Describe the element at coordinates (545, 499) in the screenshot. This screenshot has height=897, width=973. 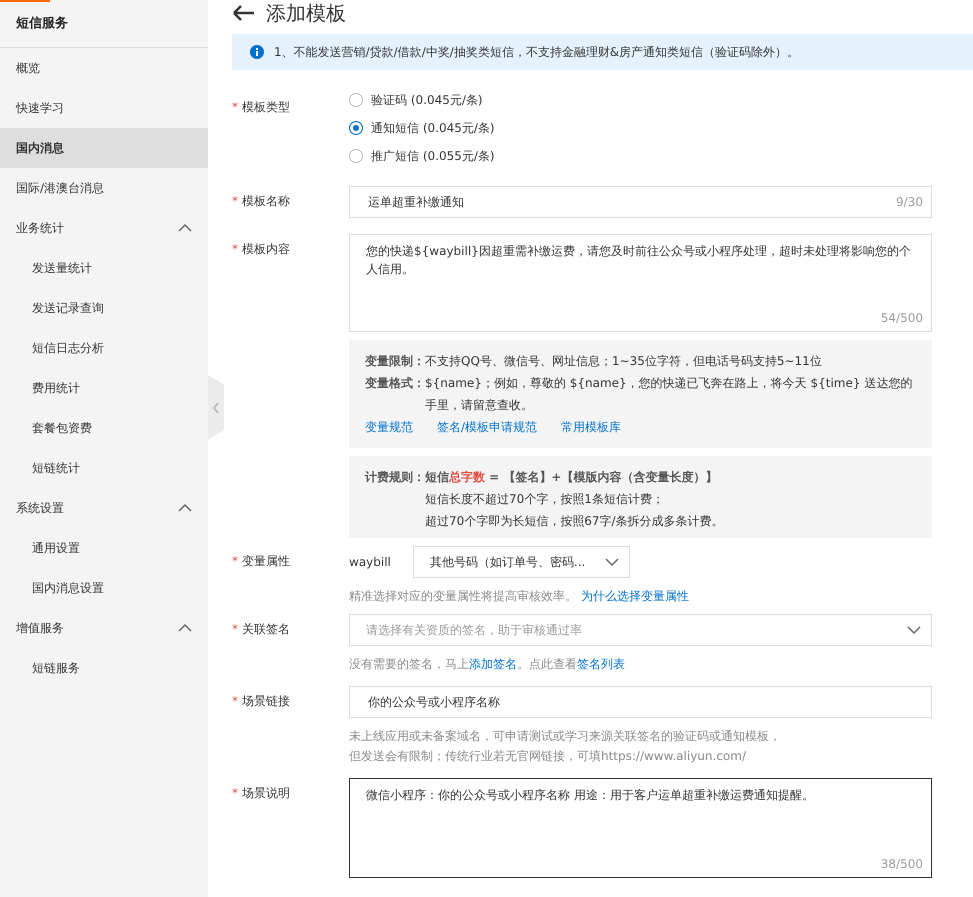
I see `billing-text: 短信长度不超过70个字，按照1条短信计费；` at that location.